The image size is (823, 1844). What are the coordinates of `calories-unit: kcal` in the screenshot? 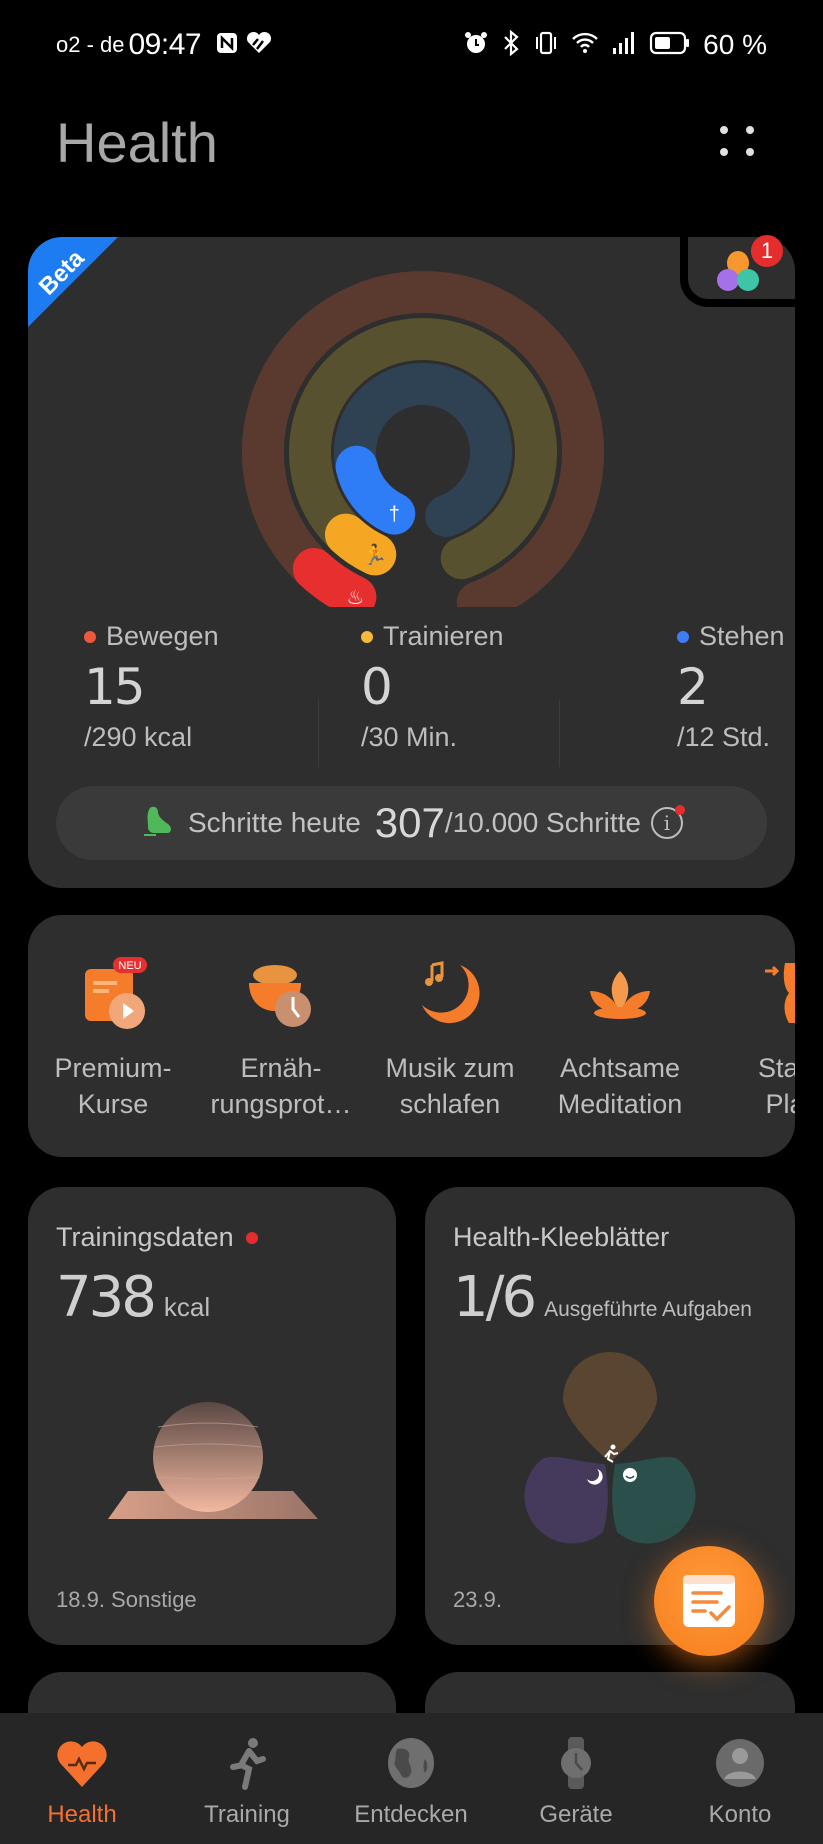 It's located at (187, 1307).